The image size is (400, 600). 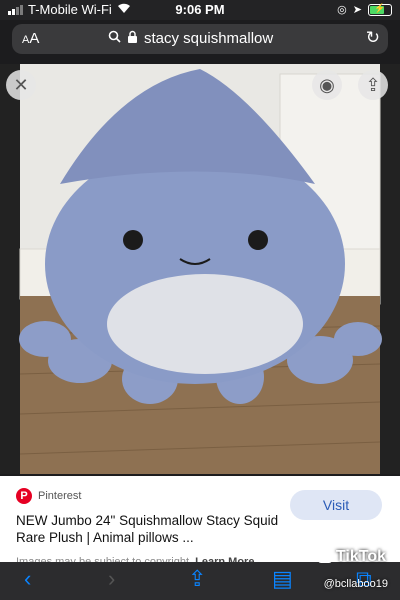 I want to click on alarm-icon: ◎, so click(x=342, y=10).